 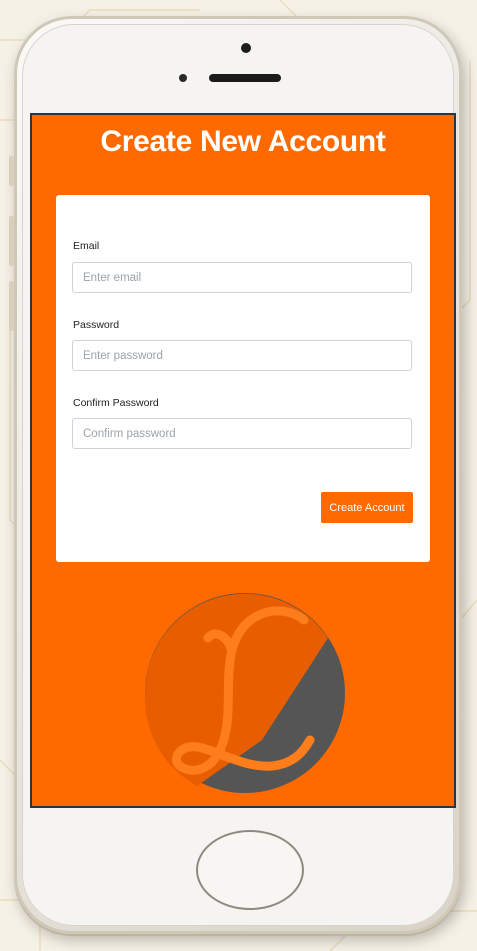 What do you see at coordinates (183, 78) in the screenshot?
I see `proximity-sensor-icon` at bounding box center [183, 78].